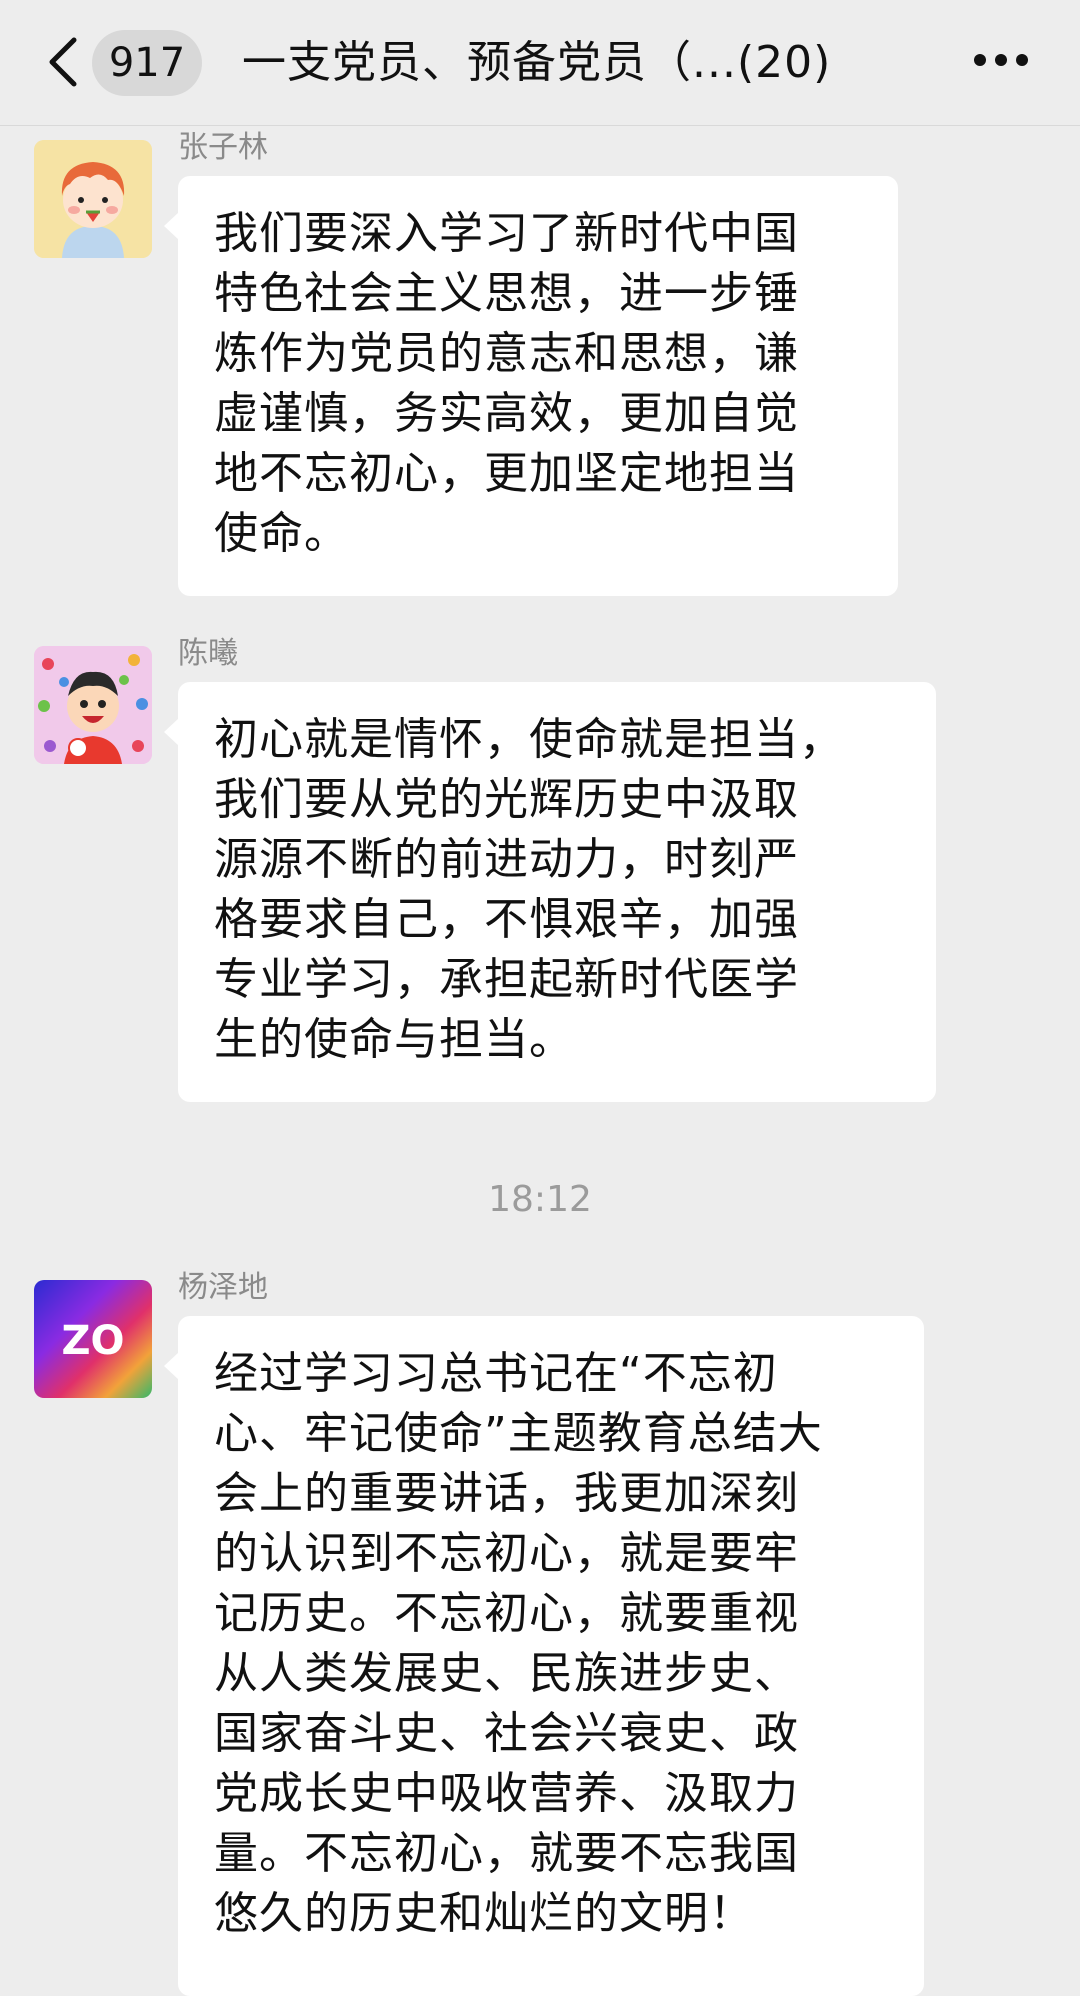  I want to click on timestamp-separator: 18:12, so click(540, 1199).